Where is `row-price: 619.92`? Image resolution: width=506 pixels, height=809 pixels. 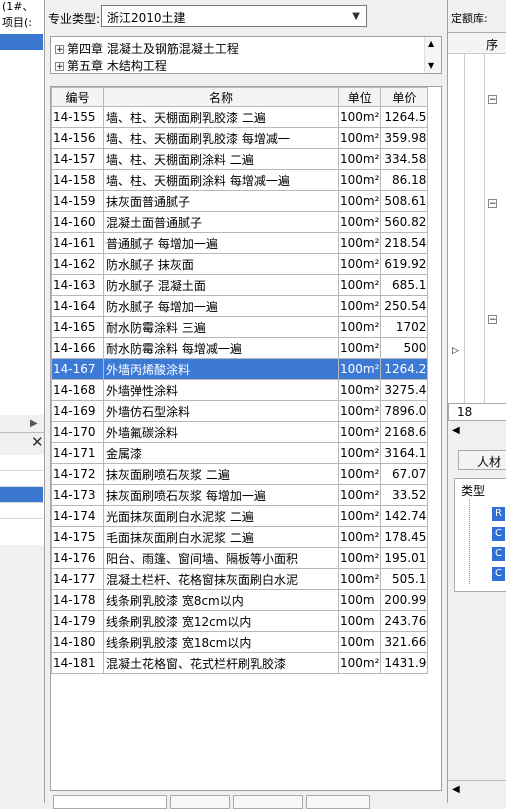 row-price: 619.92 is located at coordinates (404, 264).